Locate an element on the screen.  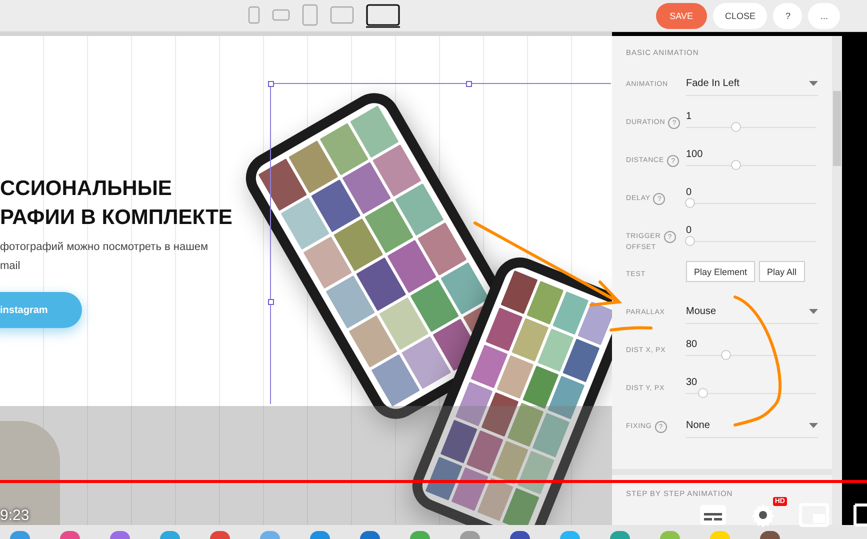
dropdown: Mouse is located at coordinates (752, 311).